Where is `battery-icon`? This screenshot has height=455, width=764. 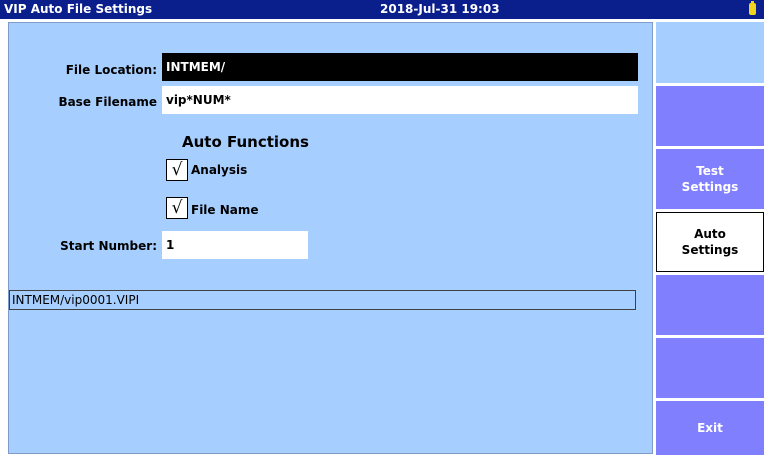 battery-icon is located at coordinates (752, 8).